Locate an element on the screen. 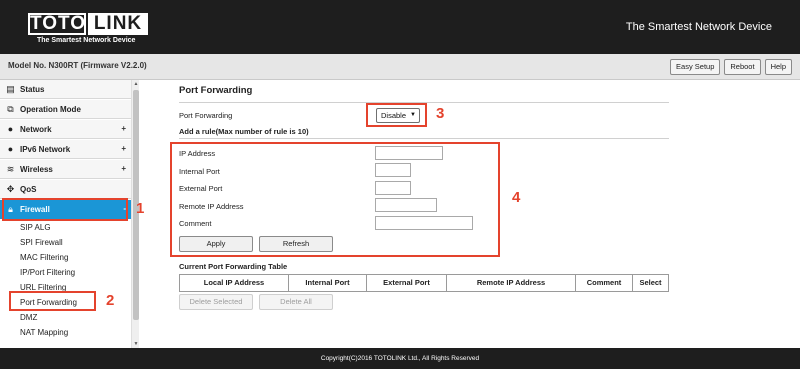  logo-tagline: The Smartest Network Device is located at coordinates (86, 40).